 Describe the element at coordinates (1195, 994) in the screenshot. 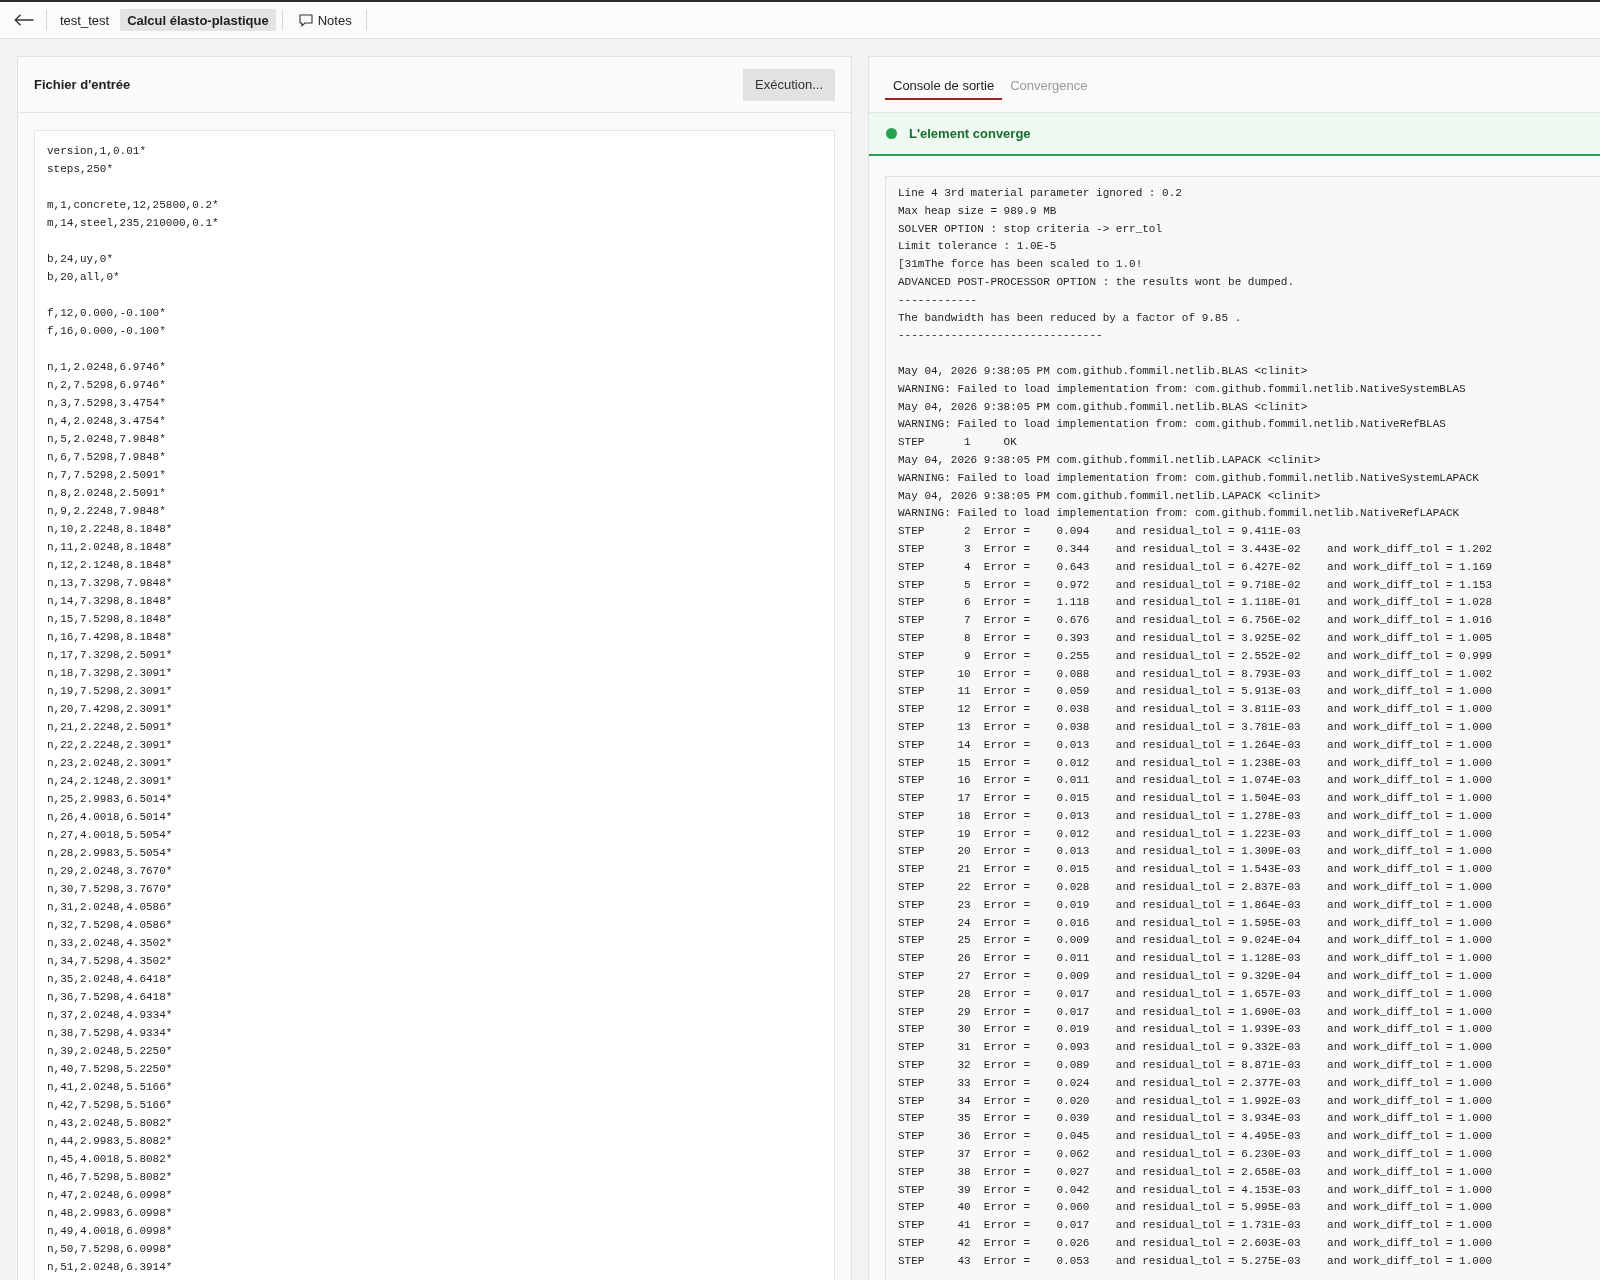

I see `console-line: STEP 28 Error = 0.017 and residual_tol = 1.657E-03 and work_diff_tol = 1.000` at that location.